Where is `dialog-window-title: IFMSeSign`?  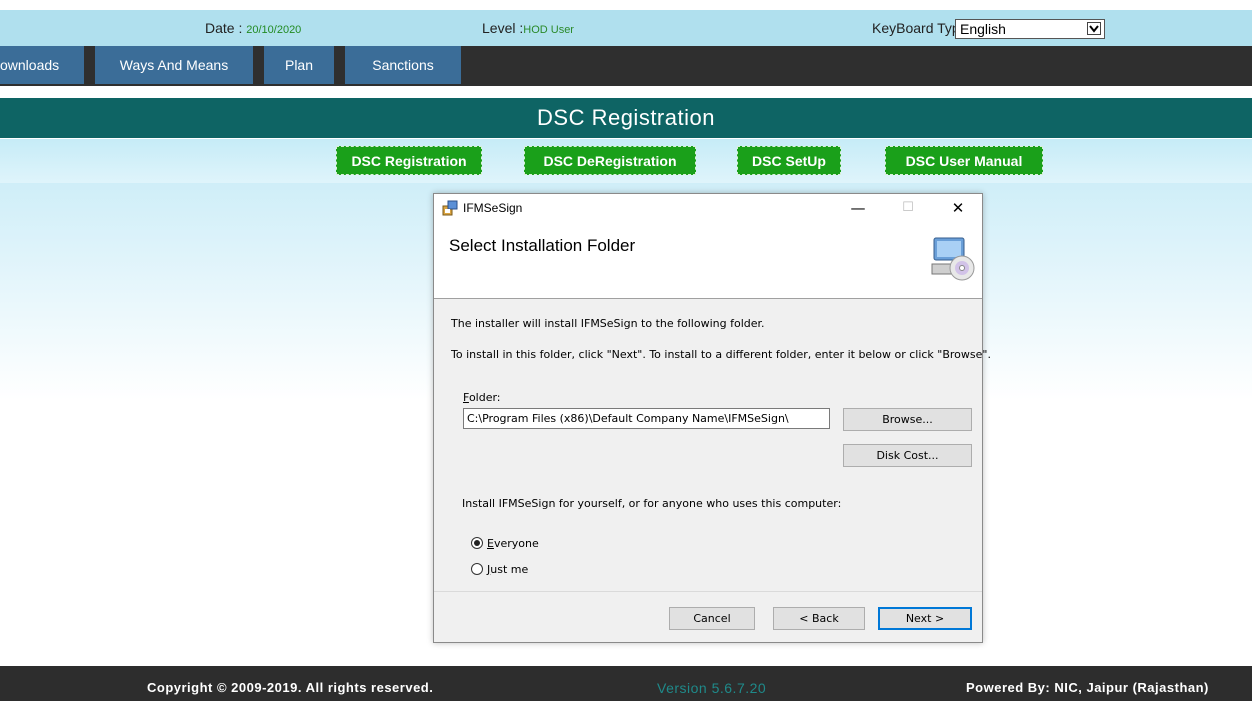 dialog-window-title: IFMSeSign is located at coordinates (493, 208).